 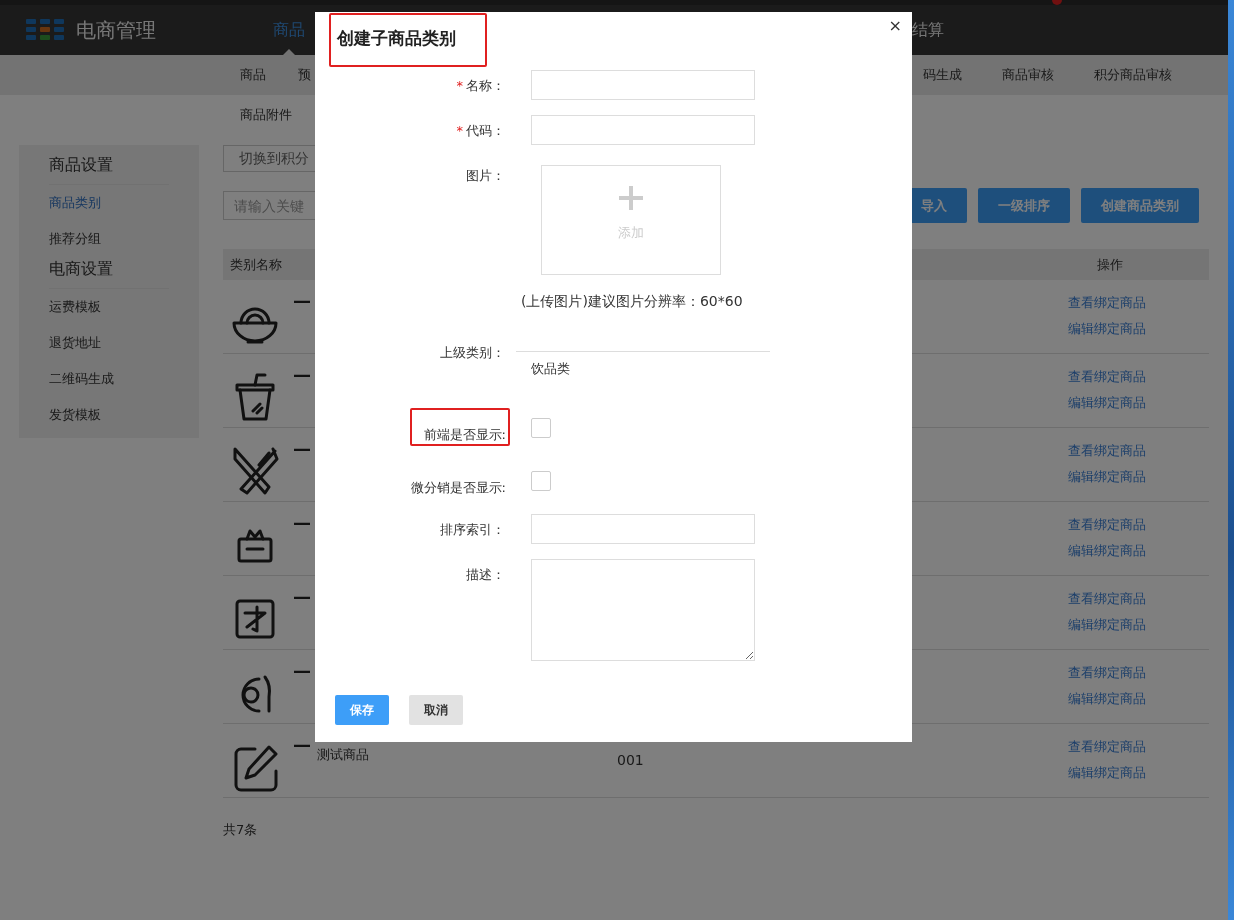 I want to click on field-label: 图片：, so click(x=485, y=176).